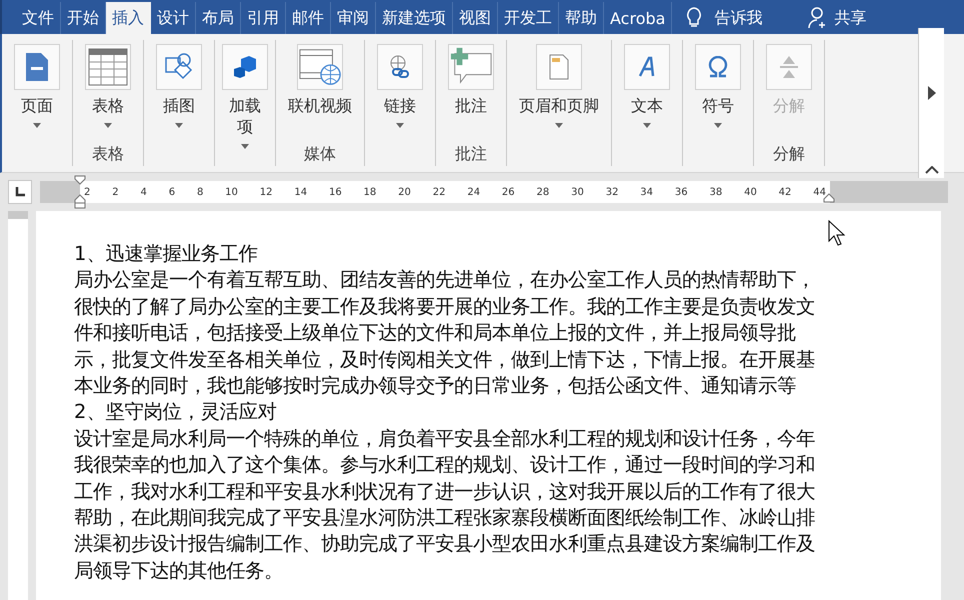 The width and height of the screenshot is (964, 600). What do you see at coordinates (647, 192) in the screenshot?
I see `ruler-number: 34` at bounding box center [647, 192].